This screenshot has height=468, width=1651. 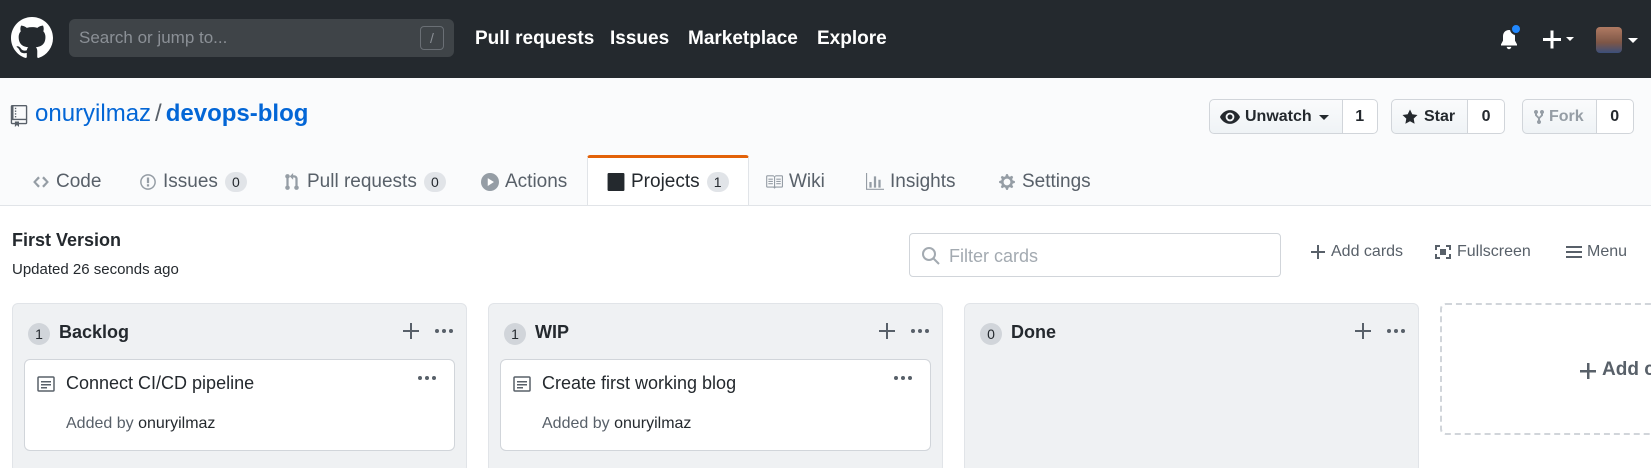 I want to click on card-meta: Added by onuryilmaz, so click(x=616, y=424).